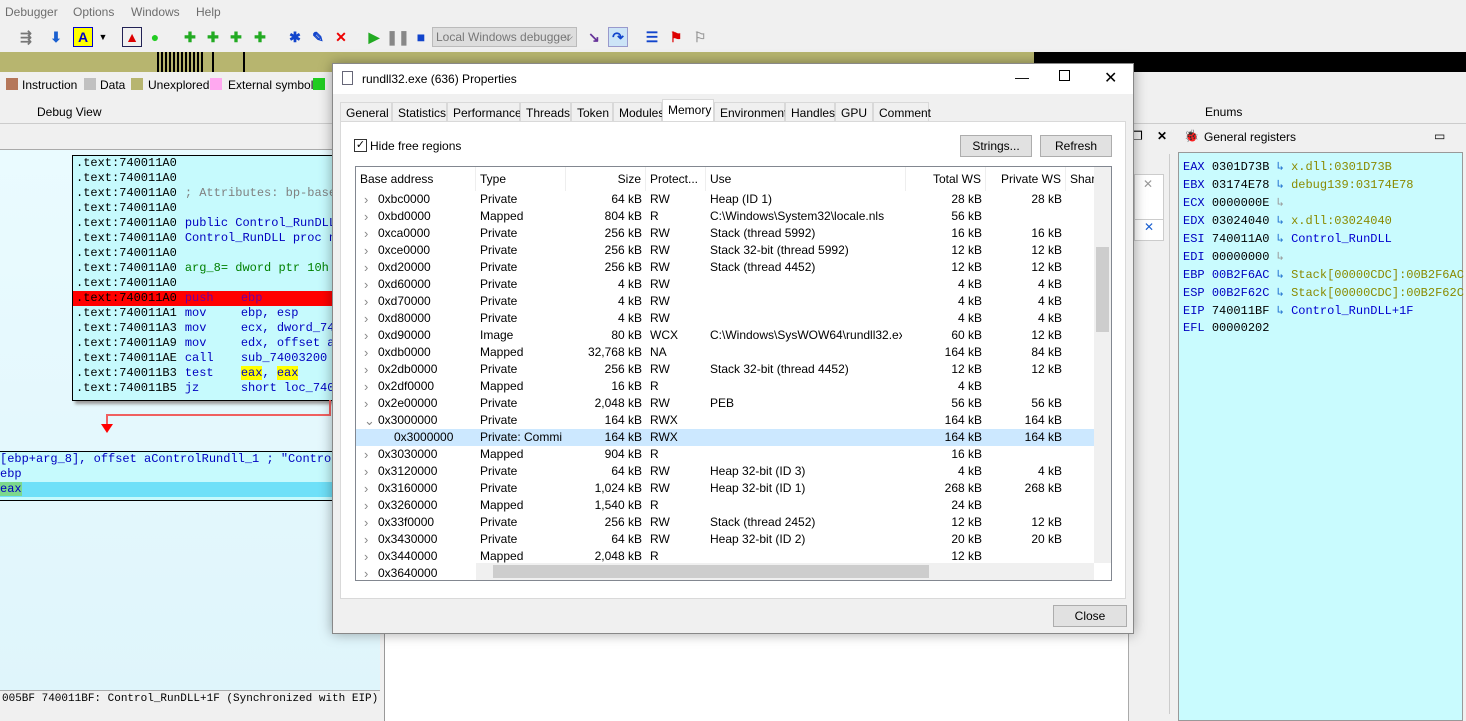  I want to click on close-window-button: ✕, so click(1110, 78).